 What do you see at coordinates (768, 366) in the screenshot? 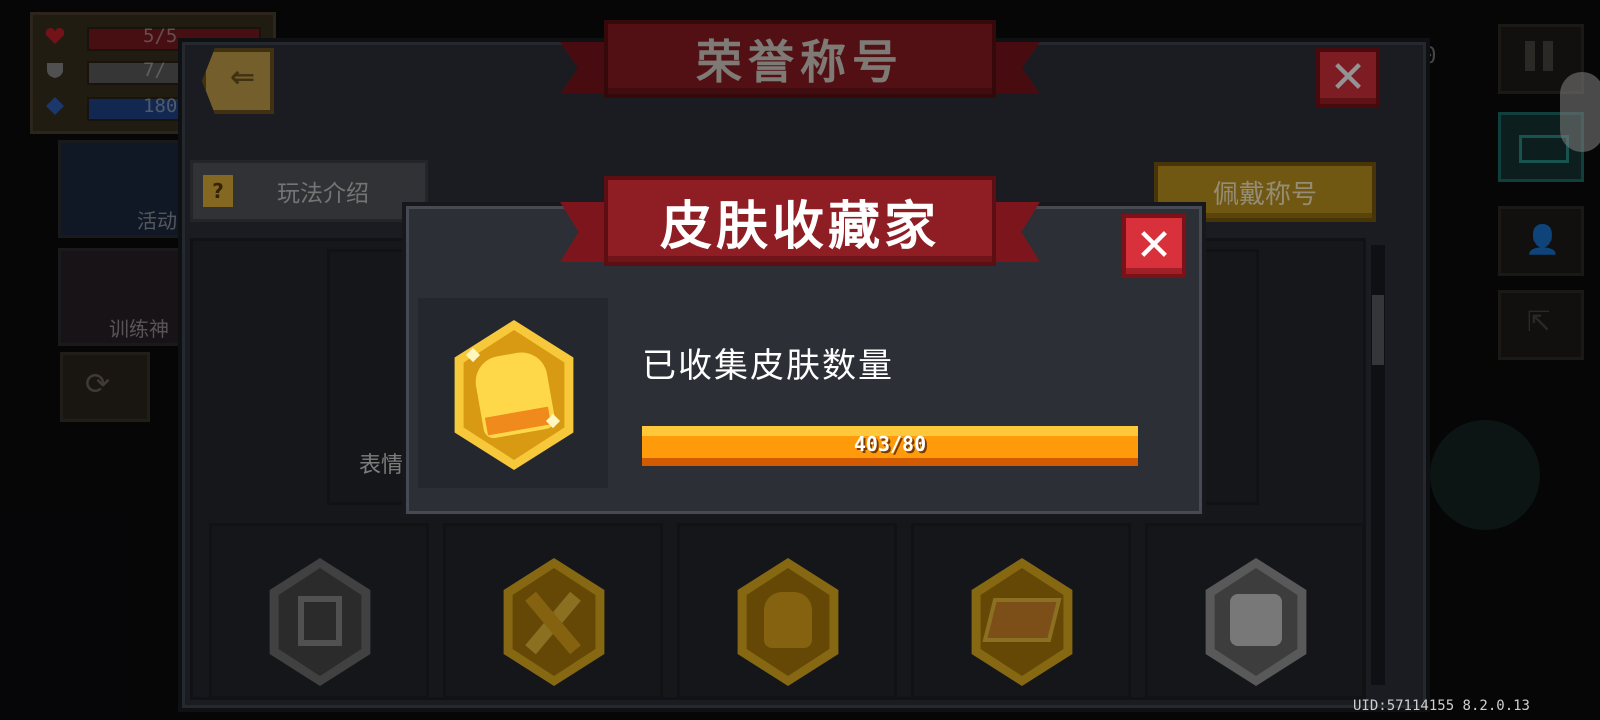
I see `progress-label: 已收集皮肤数量` at bounding box center [768, 366].